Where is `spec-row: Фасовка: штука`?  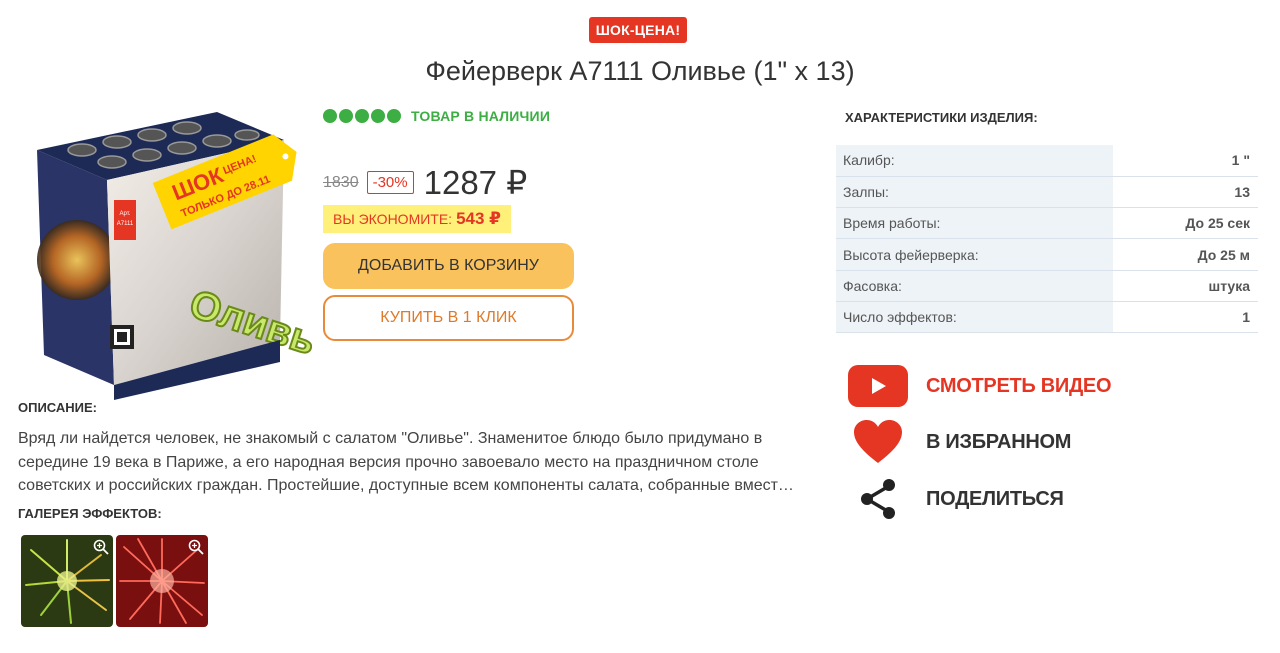 spec-row: Фасовка: штука is located at coordinates (1047, 286).